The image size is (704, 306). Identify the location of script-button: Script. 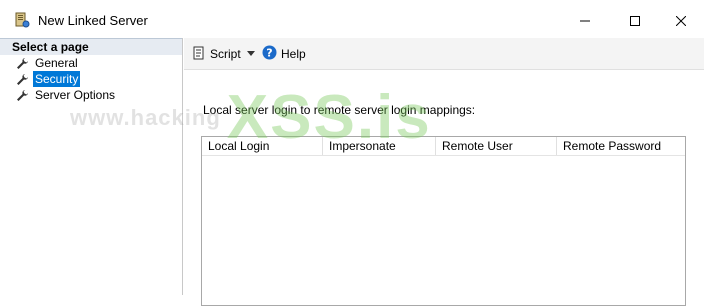
(216, 54).